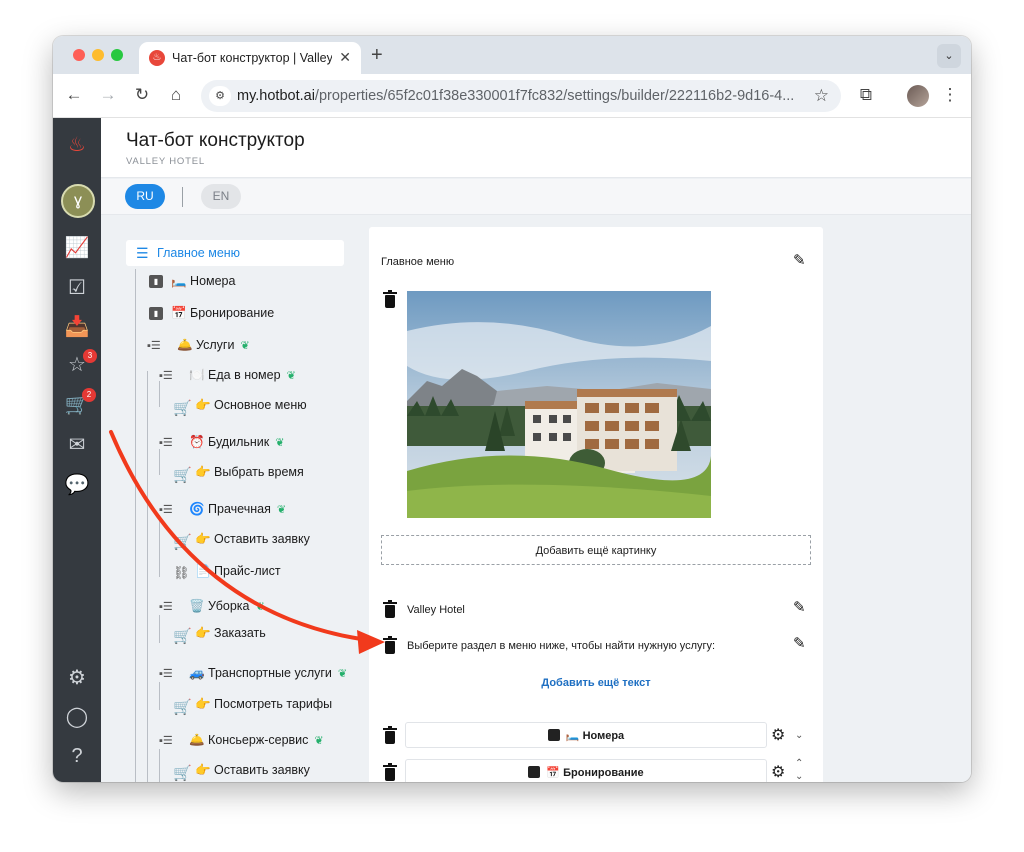 This screenshot has height=852, width=1024. What do you see at coordinates (142, 253) in the screenshot?
I see `menu-lines-icon: ☰` at bounding box center [142, 253].